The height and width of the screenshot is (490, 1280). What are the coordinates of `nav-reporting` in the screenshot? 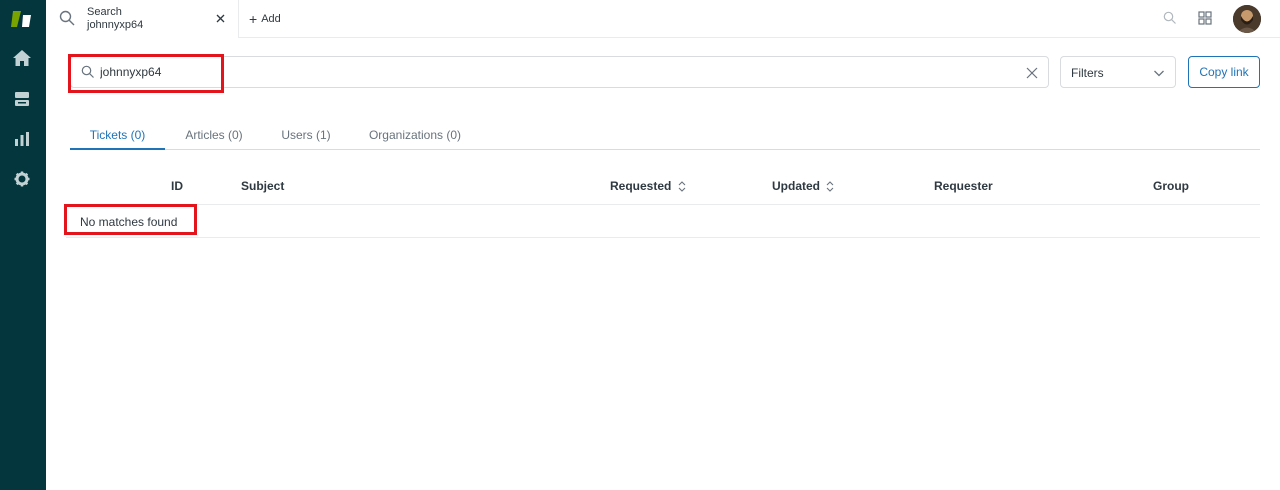 It's located at (22, 139).